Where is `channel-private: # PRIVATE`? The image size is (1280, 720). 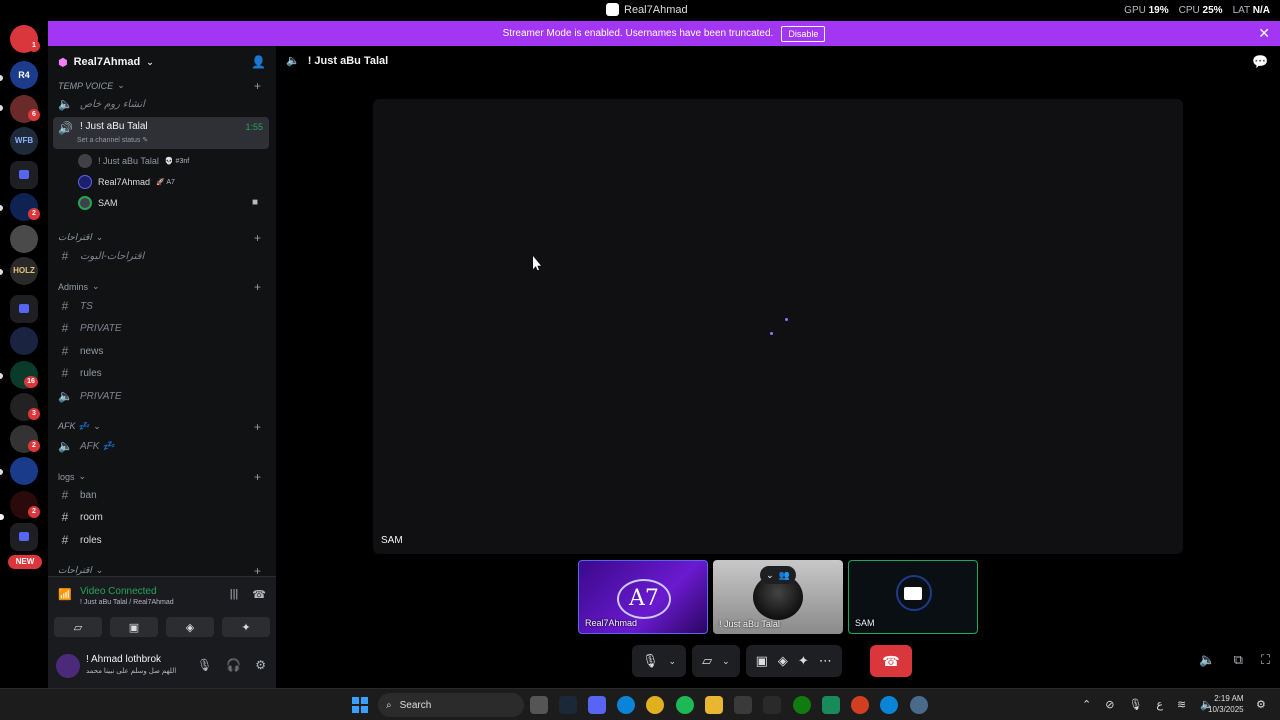
channel-private: # PRIVATE is located at coordinates (163, 328).